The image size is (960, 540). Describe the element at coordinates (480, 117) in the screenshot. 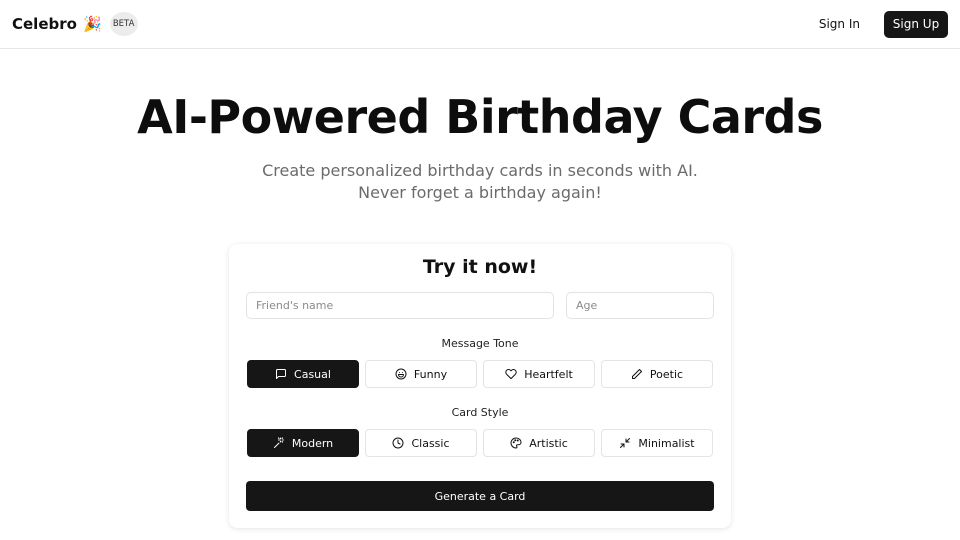

I see `hero-title: AI-Powered Birthday Cards` at that location.